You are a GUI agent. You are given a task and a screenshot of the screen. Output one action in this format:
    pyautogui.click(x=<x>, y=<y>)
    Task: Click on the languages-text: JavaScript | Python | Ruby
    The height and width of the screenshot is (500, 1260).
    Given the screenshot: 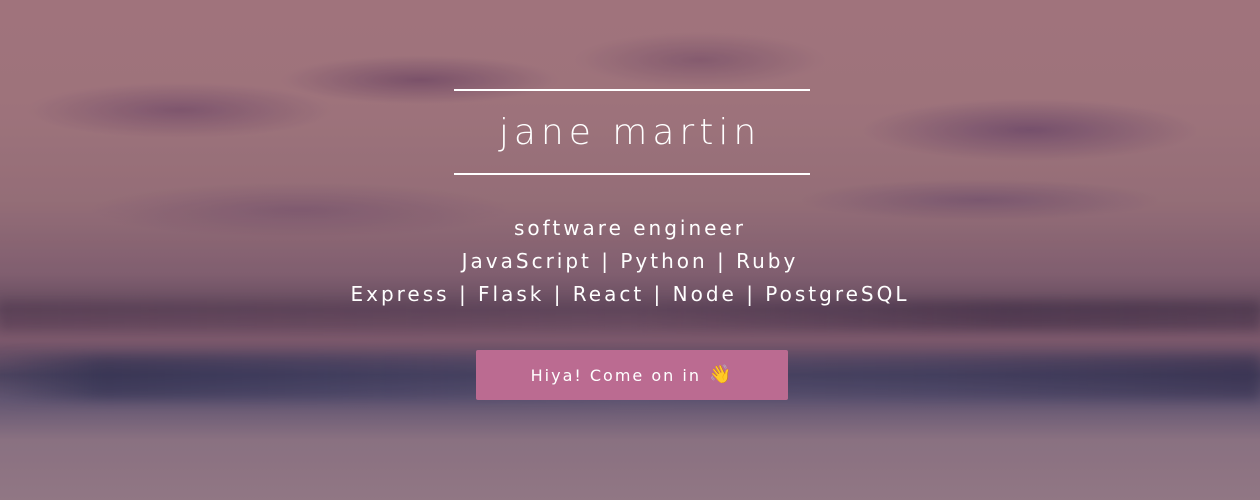 What is the action you would take?
    pyautogui.click(x=630, y=261)
    